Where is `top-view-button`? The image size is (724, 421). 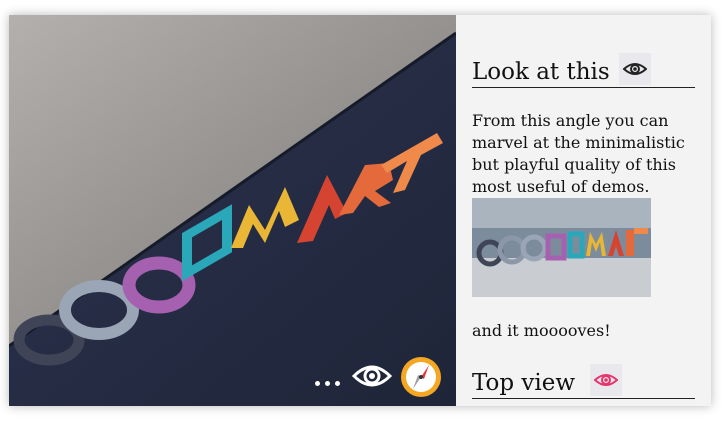
top-view-button is located at coordinates (606, 380).